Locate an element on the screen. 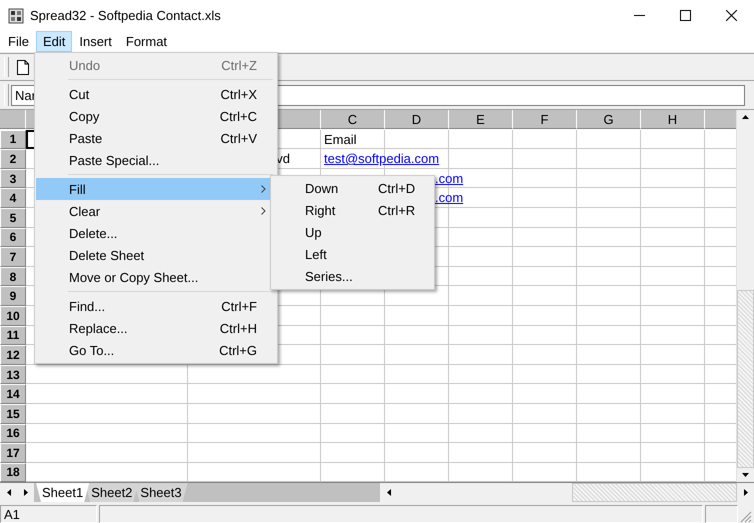  menu-item: Insert is located at coordinates (95, 41).